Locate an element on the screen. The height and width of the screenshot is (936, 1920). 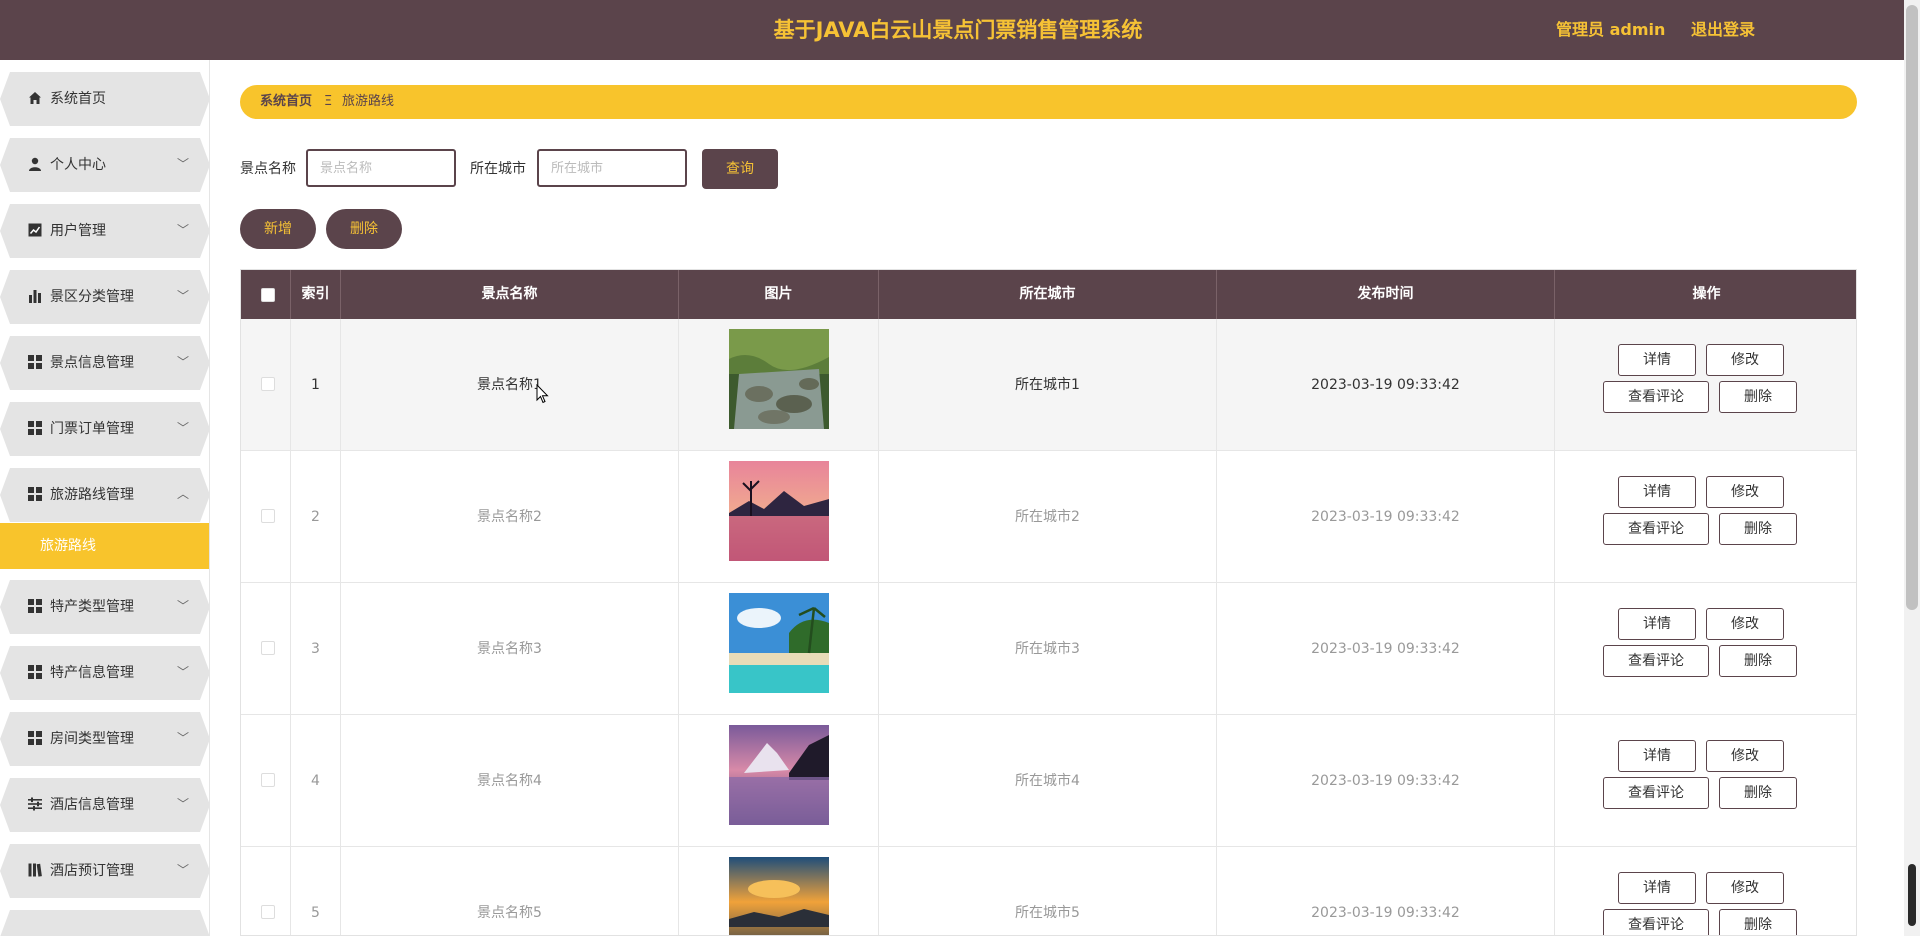
secondary-scrollbar-thumb is located at coordinates (1912, 895).